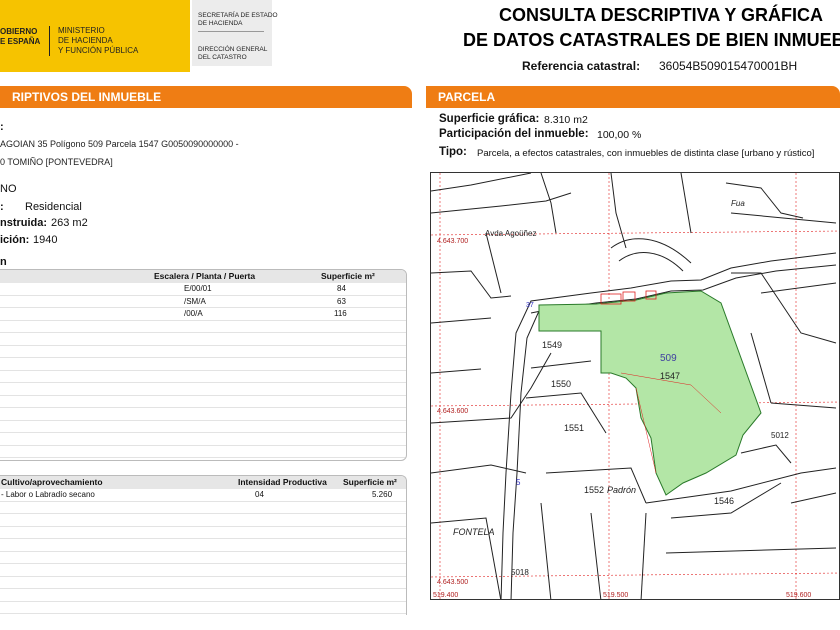 The height and width of the screenshot is (630, 840). Describe the element at coordinates (195, 301) in the screenshot. I see `cell-planta: /SM/A` at that location.